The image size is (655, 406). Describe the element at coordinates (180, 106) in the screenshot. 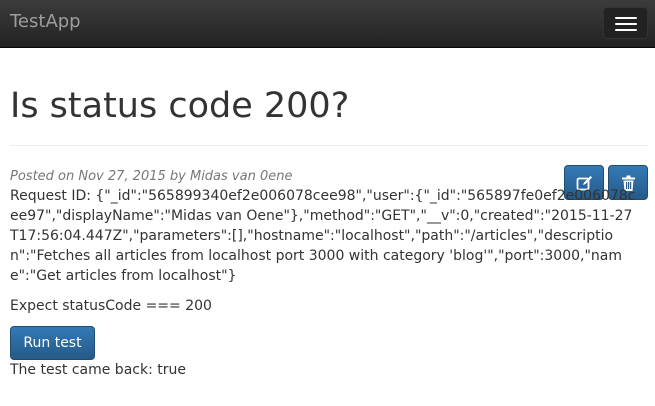

I see `page-title: Is status code 200?` at that location.